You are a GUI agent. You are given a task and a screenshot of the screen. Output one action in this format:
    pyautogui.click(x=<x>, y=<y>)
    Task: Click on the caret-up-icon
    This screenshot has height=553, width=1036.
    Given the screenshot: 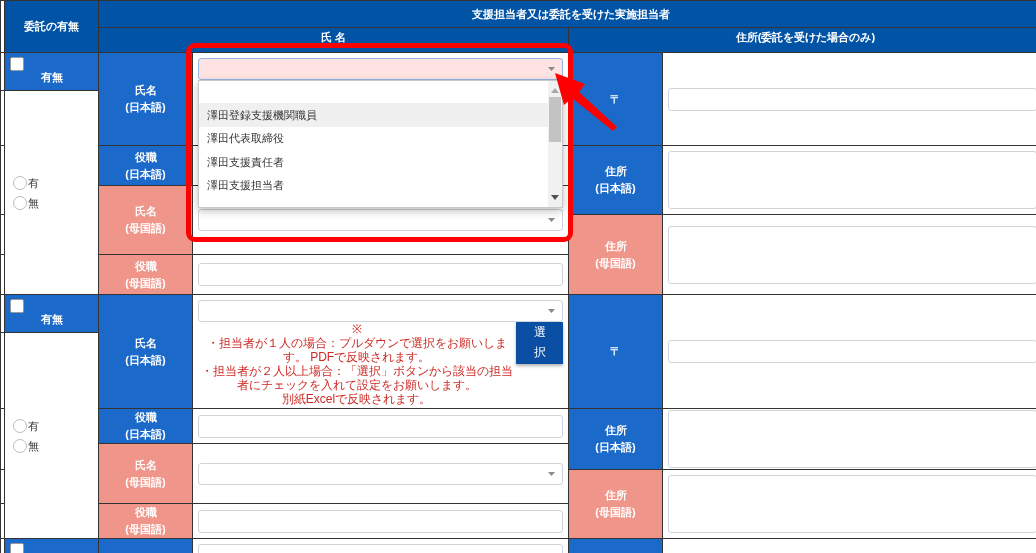 What is the action you would take?
    pyautogui.click(x=555, y=90)
    